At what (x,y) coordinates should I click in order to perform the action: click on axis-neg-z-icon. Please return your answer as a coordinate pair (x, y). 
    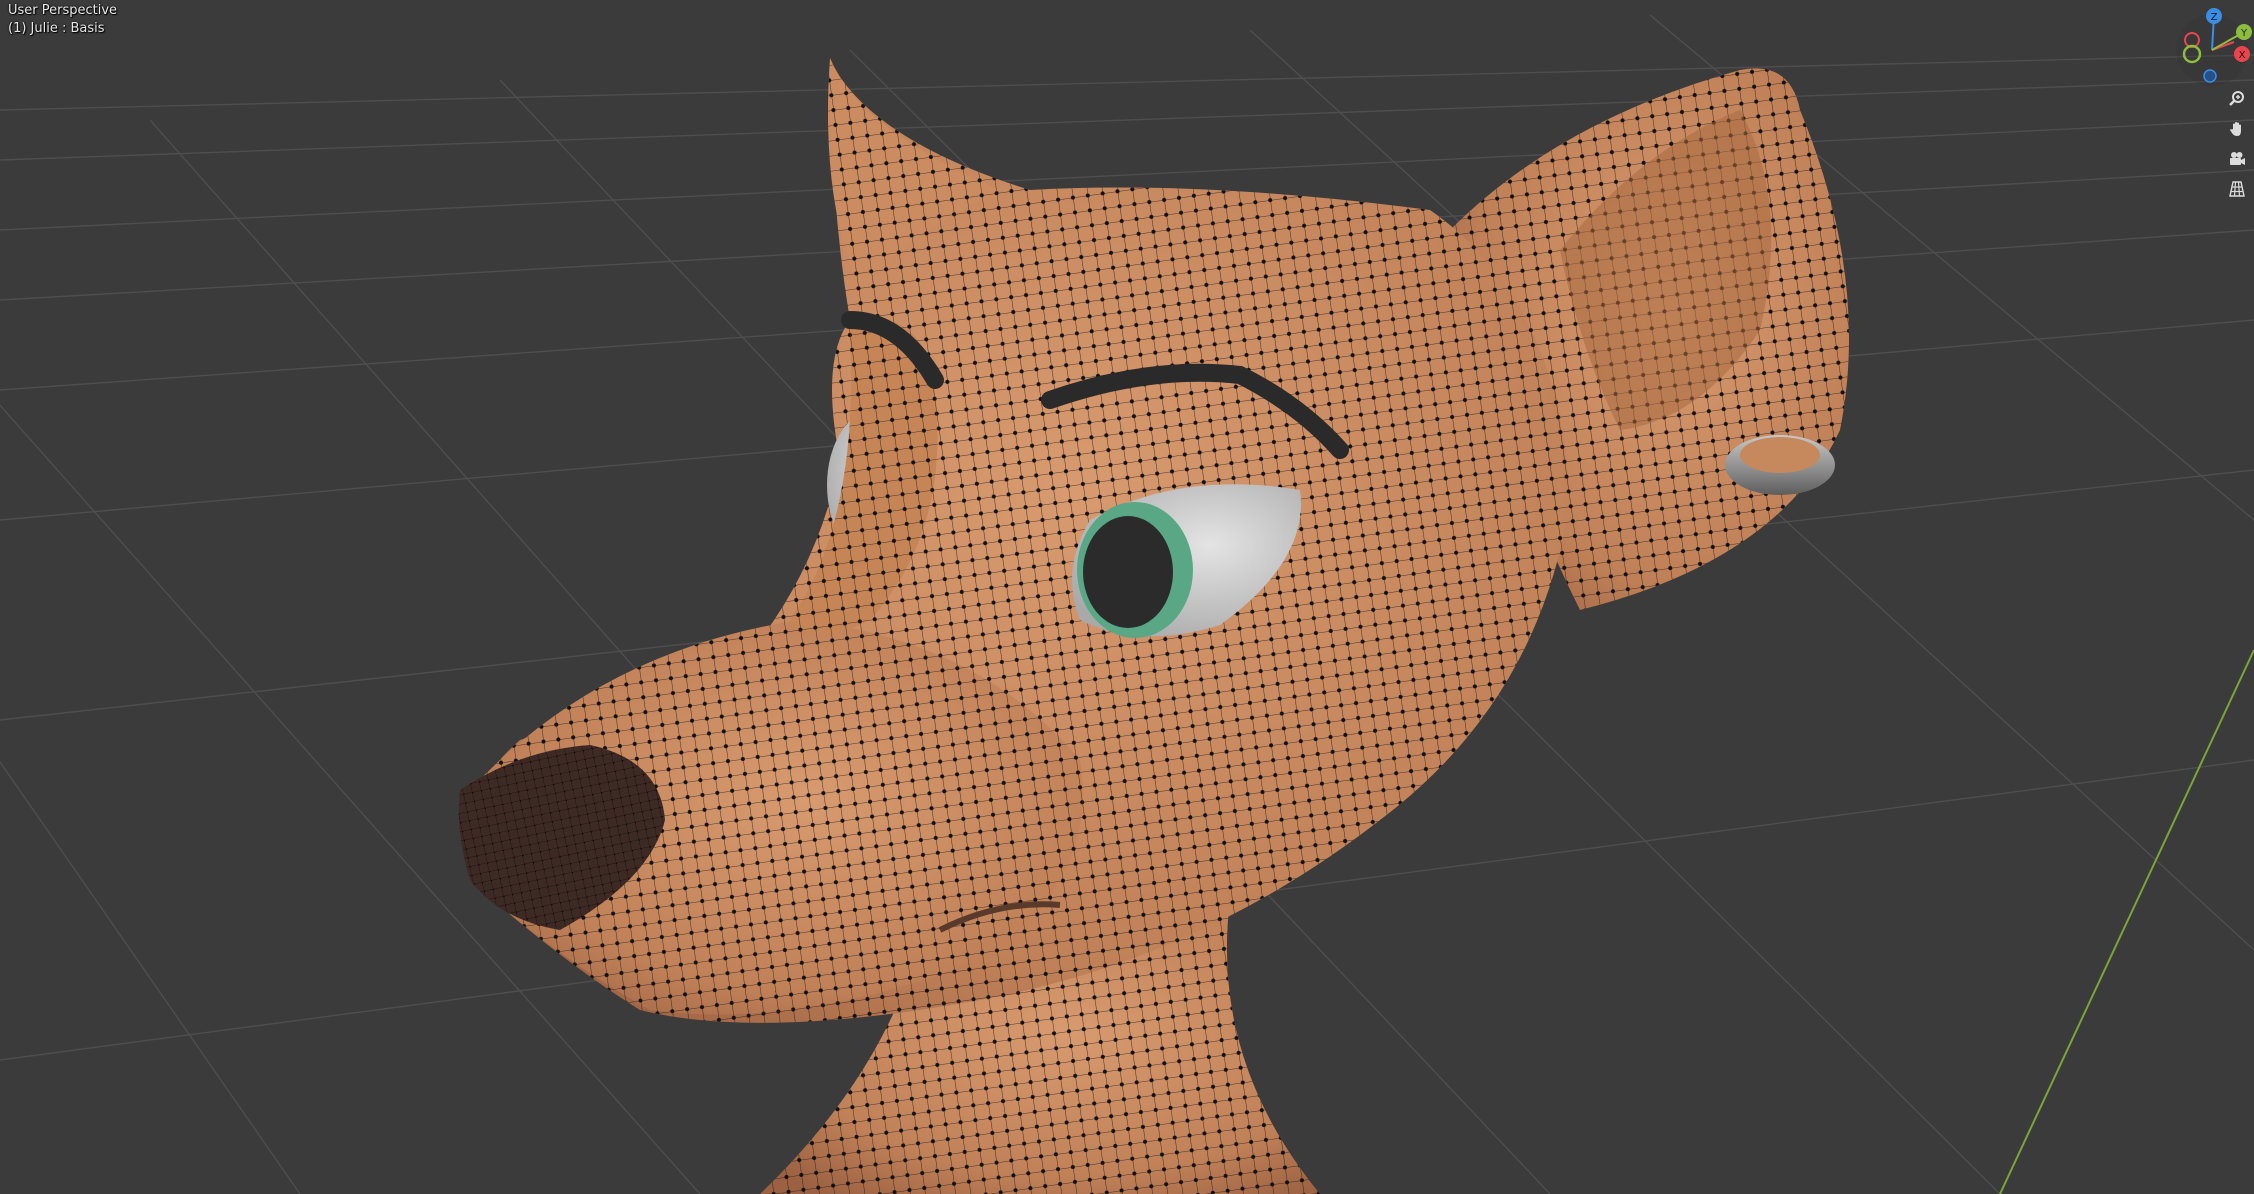
    Looking at the image, I should click on (2210, 76).